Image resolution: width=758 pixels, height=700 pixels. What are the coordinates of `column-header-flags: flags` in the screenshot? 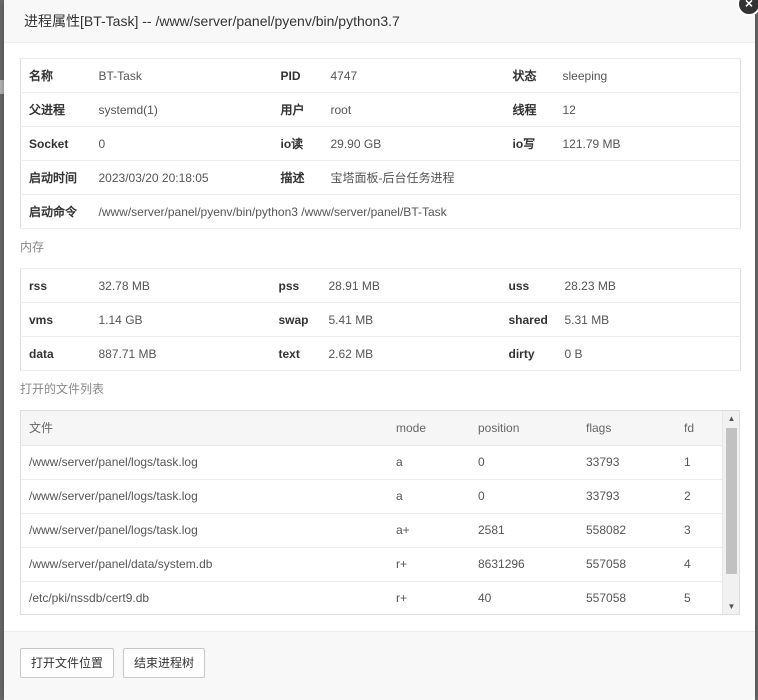 It's located at (627, 428).